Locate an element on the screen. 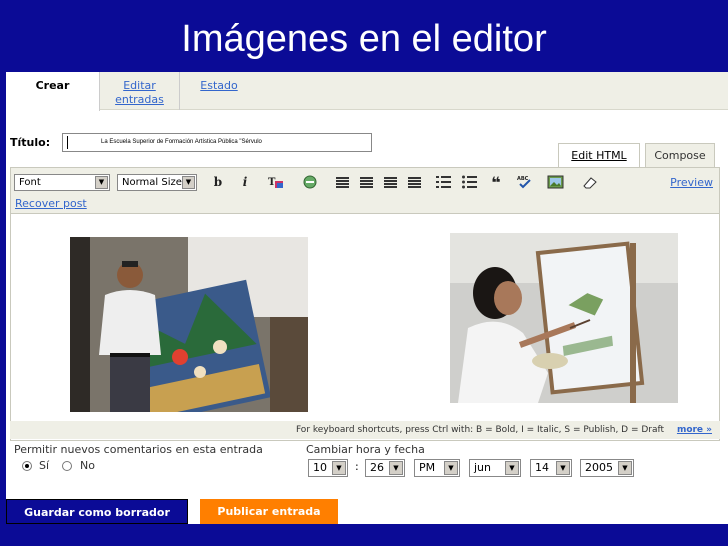  slide-banner: Imágenes en el editor is located at coordinates (364, 36).